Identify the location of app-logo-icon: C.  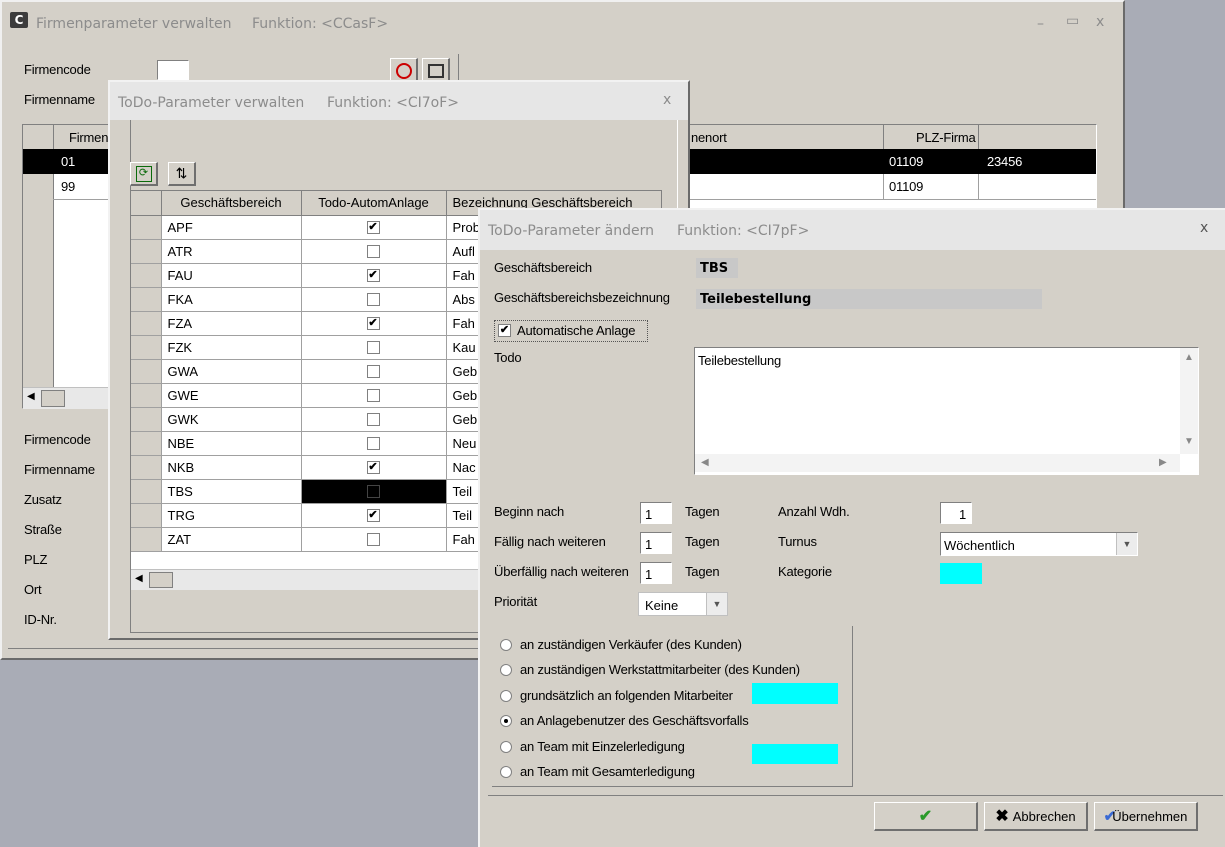
(19, 20).